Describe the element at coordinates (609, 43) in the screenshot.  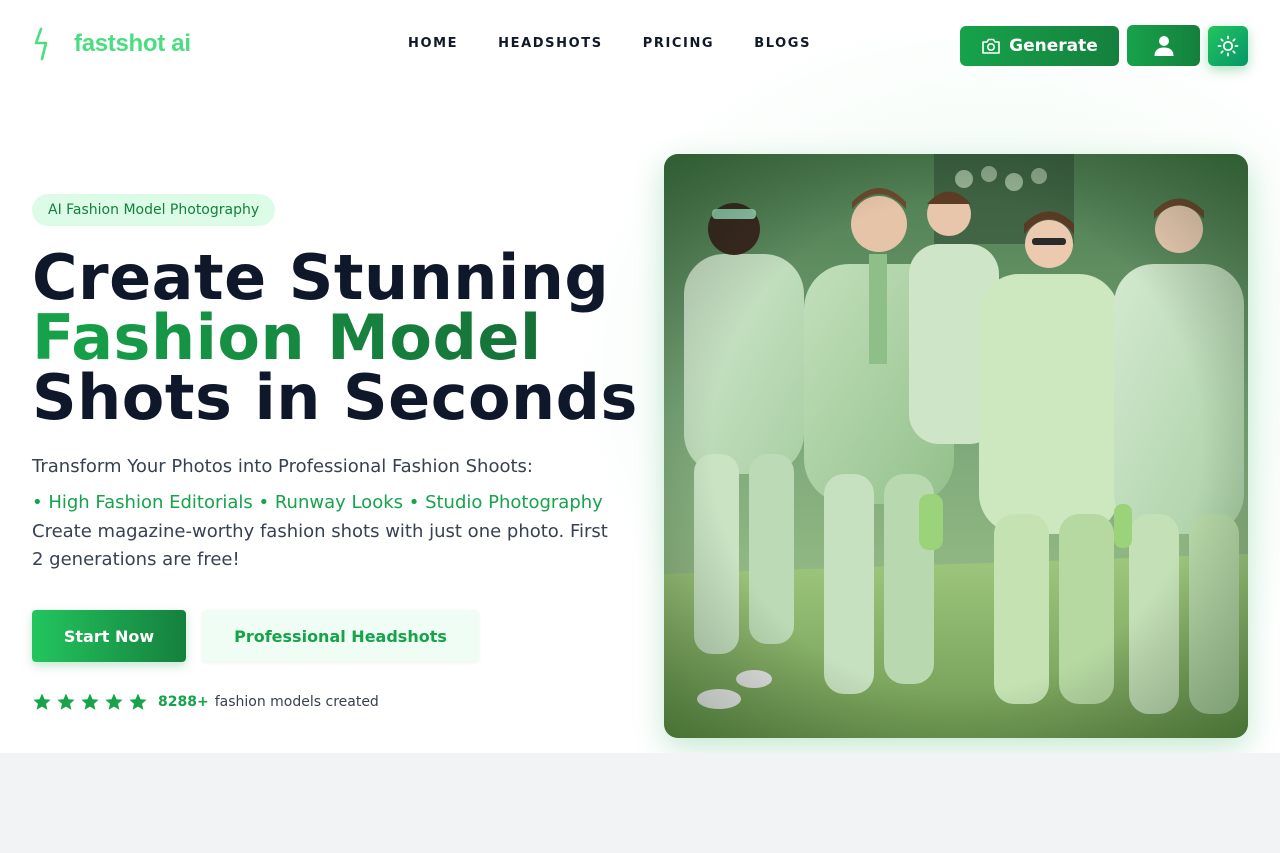
I see `main-nav: HOME HEADSHOTS PRICING BLOGS` at that location.